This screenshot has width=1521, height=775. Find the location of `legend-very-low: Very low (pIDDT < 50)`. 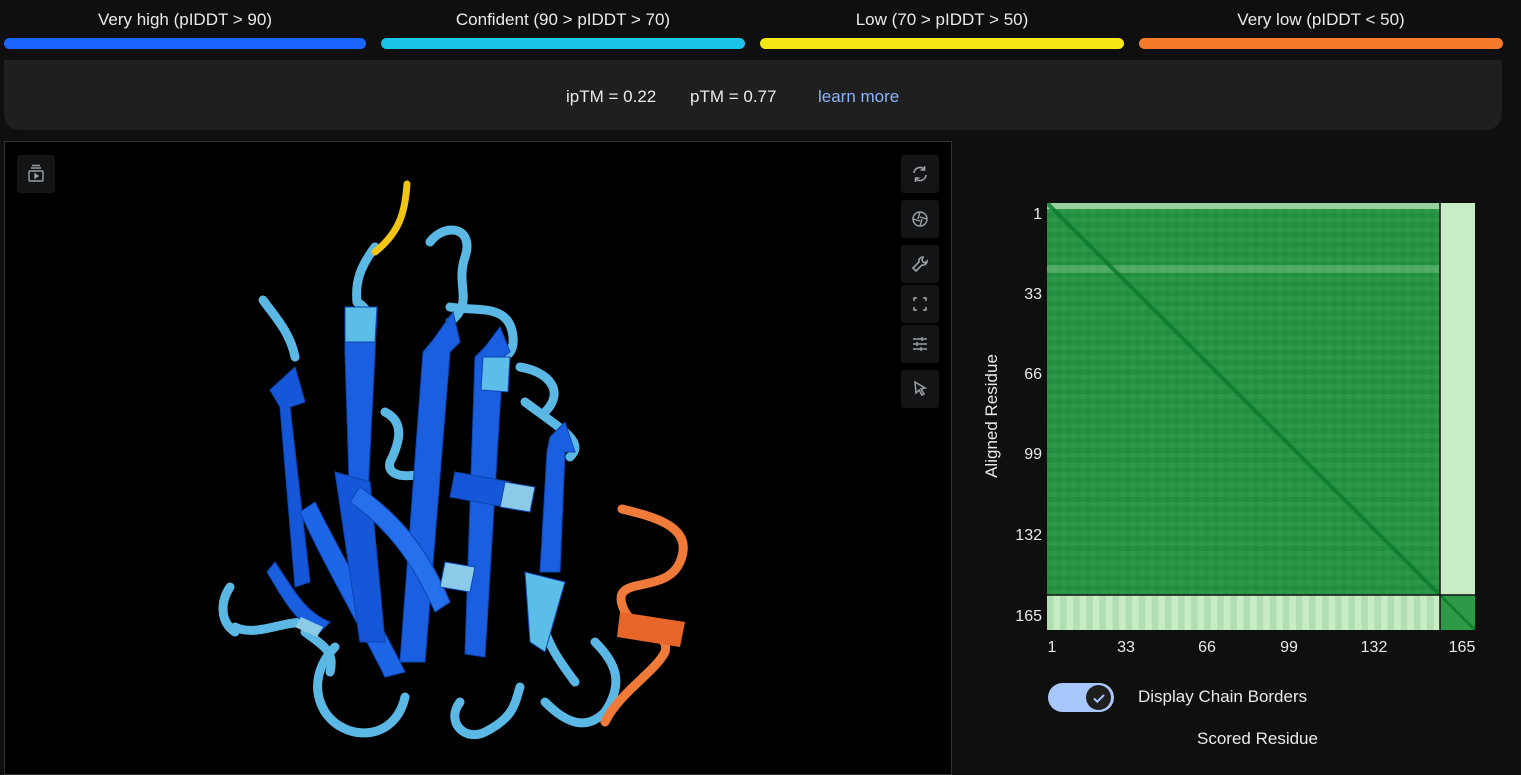

legend-very-low: Very low (pIDDT < 50) is located at coordinates (1321, 28).